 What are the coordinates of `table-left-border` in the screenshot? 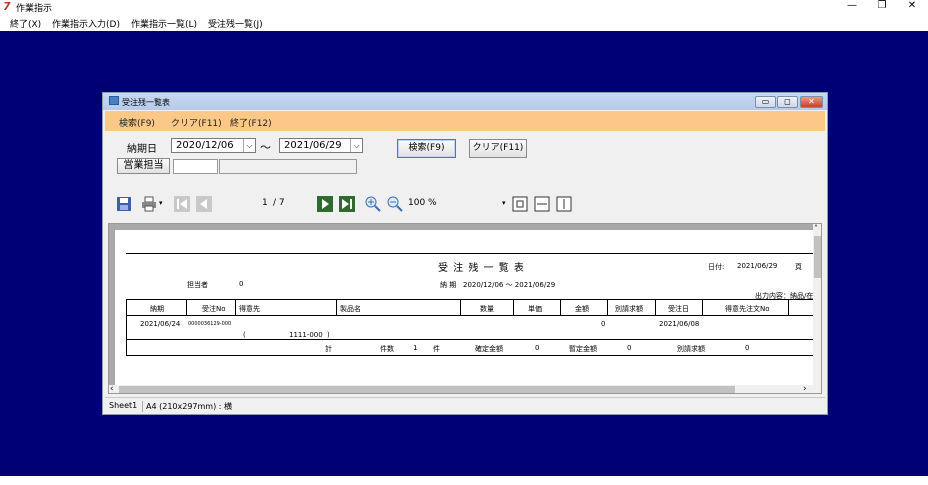 It's located at (126, 327).